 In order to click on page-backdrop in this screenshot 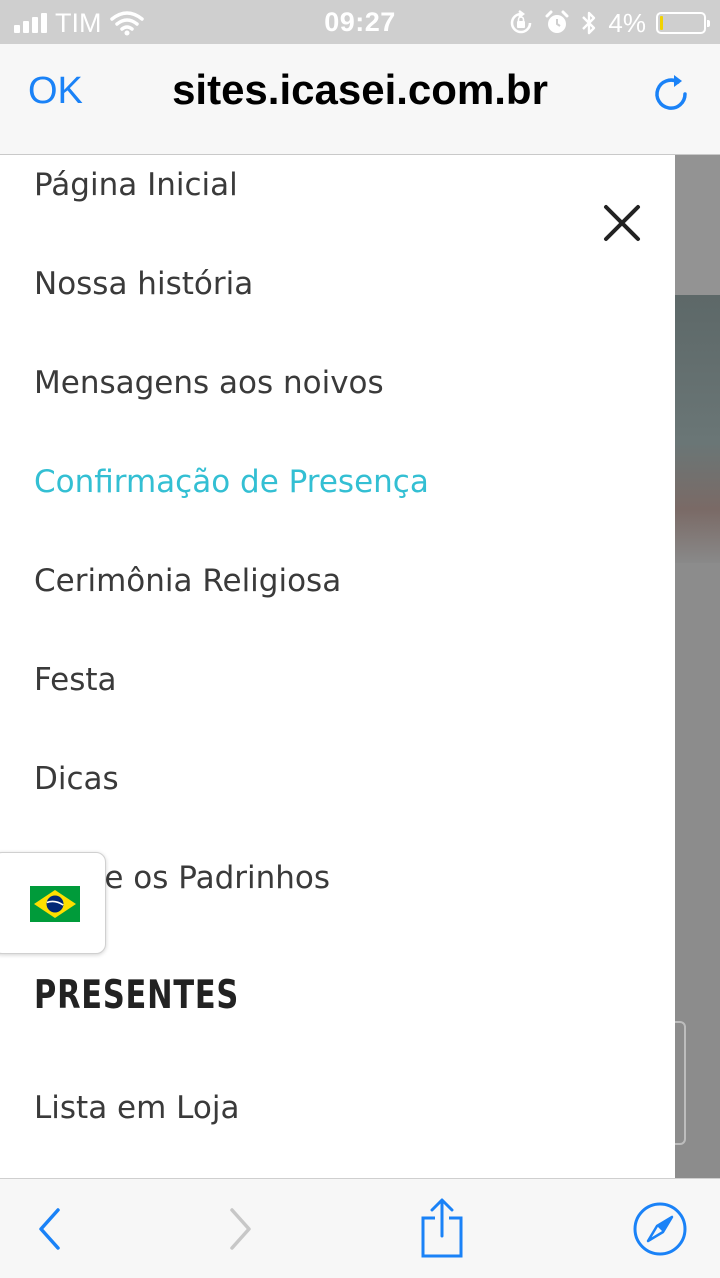, I will do `click(697, 666)`.